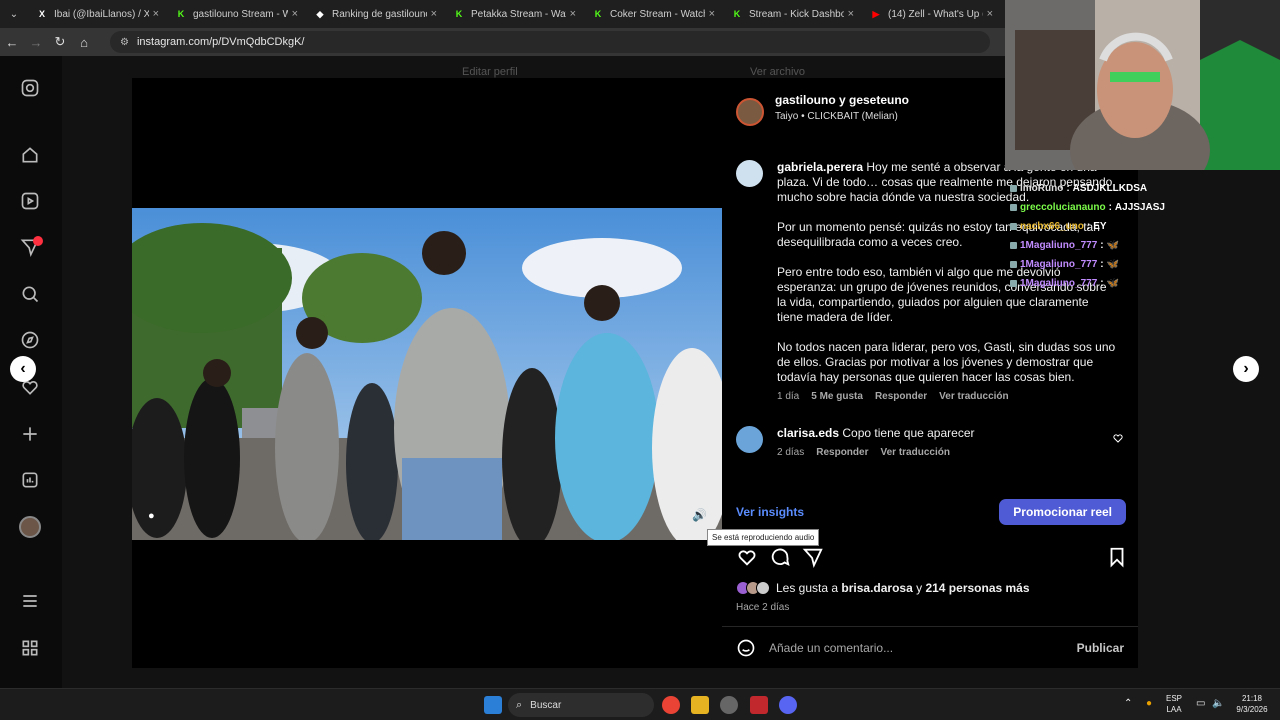 The height and width of the screenshot is (720, 1280). I want to click on liker-avatars, so click(753, 588).